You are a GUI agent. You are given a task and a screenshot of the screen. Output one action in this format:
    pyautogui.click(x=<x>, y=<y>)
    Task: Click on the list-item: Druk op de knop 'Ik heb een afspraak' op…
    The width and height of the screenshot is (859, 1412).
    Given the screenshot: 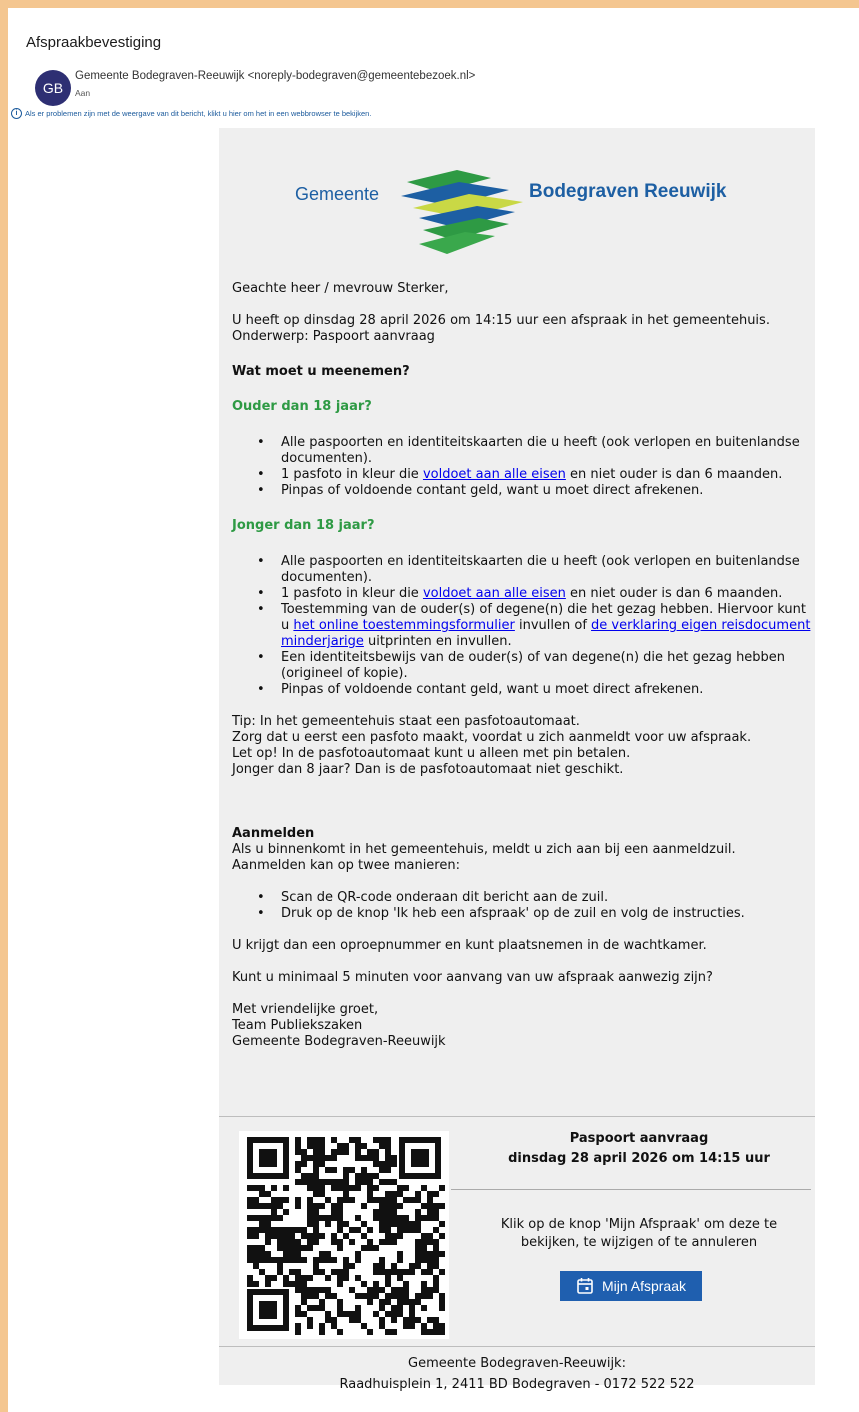 What is the action you would take?
    pyautogui.click(x=534, y=914)
    